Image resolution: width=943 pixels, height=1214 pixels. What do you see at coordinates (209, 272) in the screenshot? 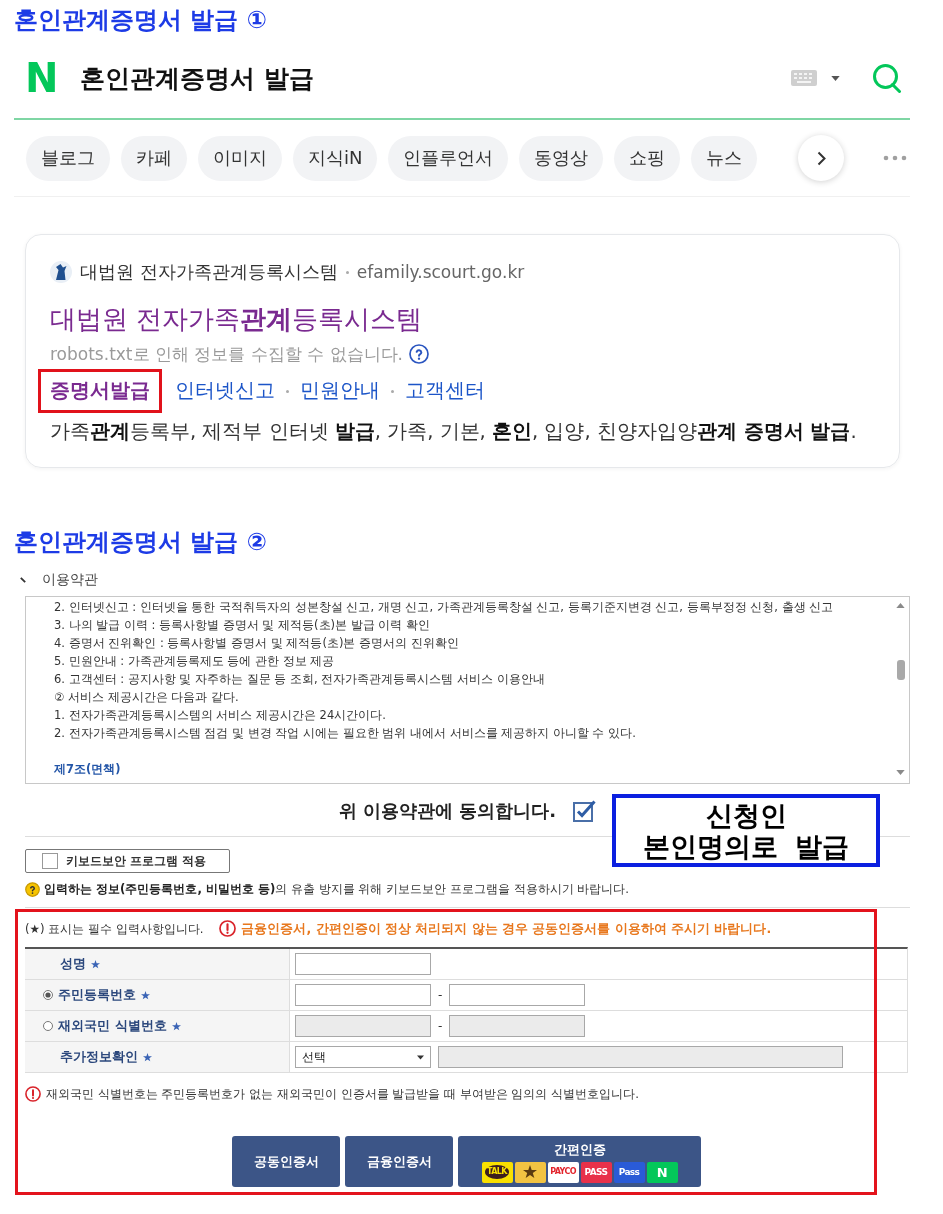
I see `site-name: 대법원 전자가족관계등록시스템` at bounding box center [209, 272].